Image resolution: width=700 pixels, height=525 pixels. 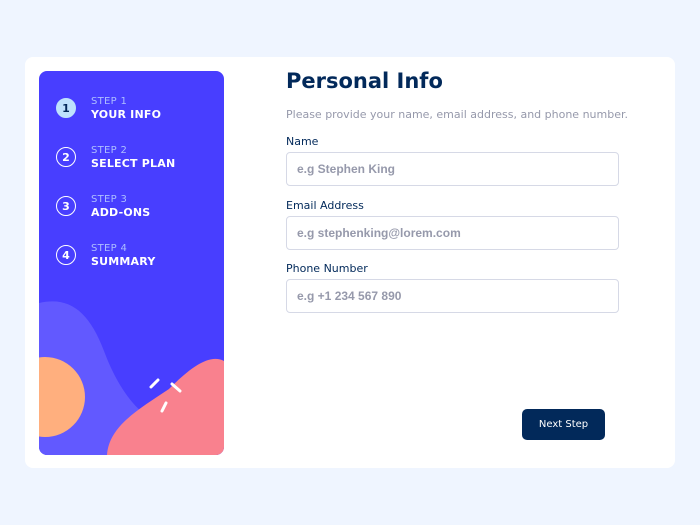 What do you see at coordinates (452, 296) in the screenshot?
I see `phone-input` at bounding box center [452, 296].